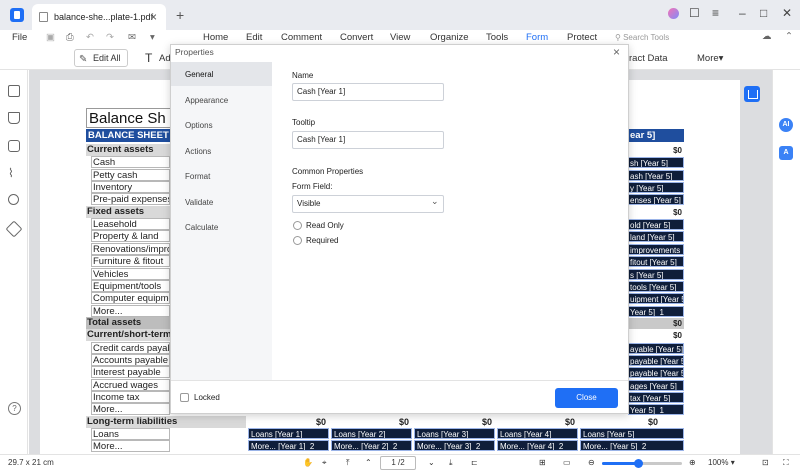  What do you see at coordinates (656, 224) in the screenshot?
I see `form-field-cell: old [Year 5]` at bounding box center [656, 224].